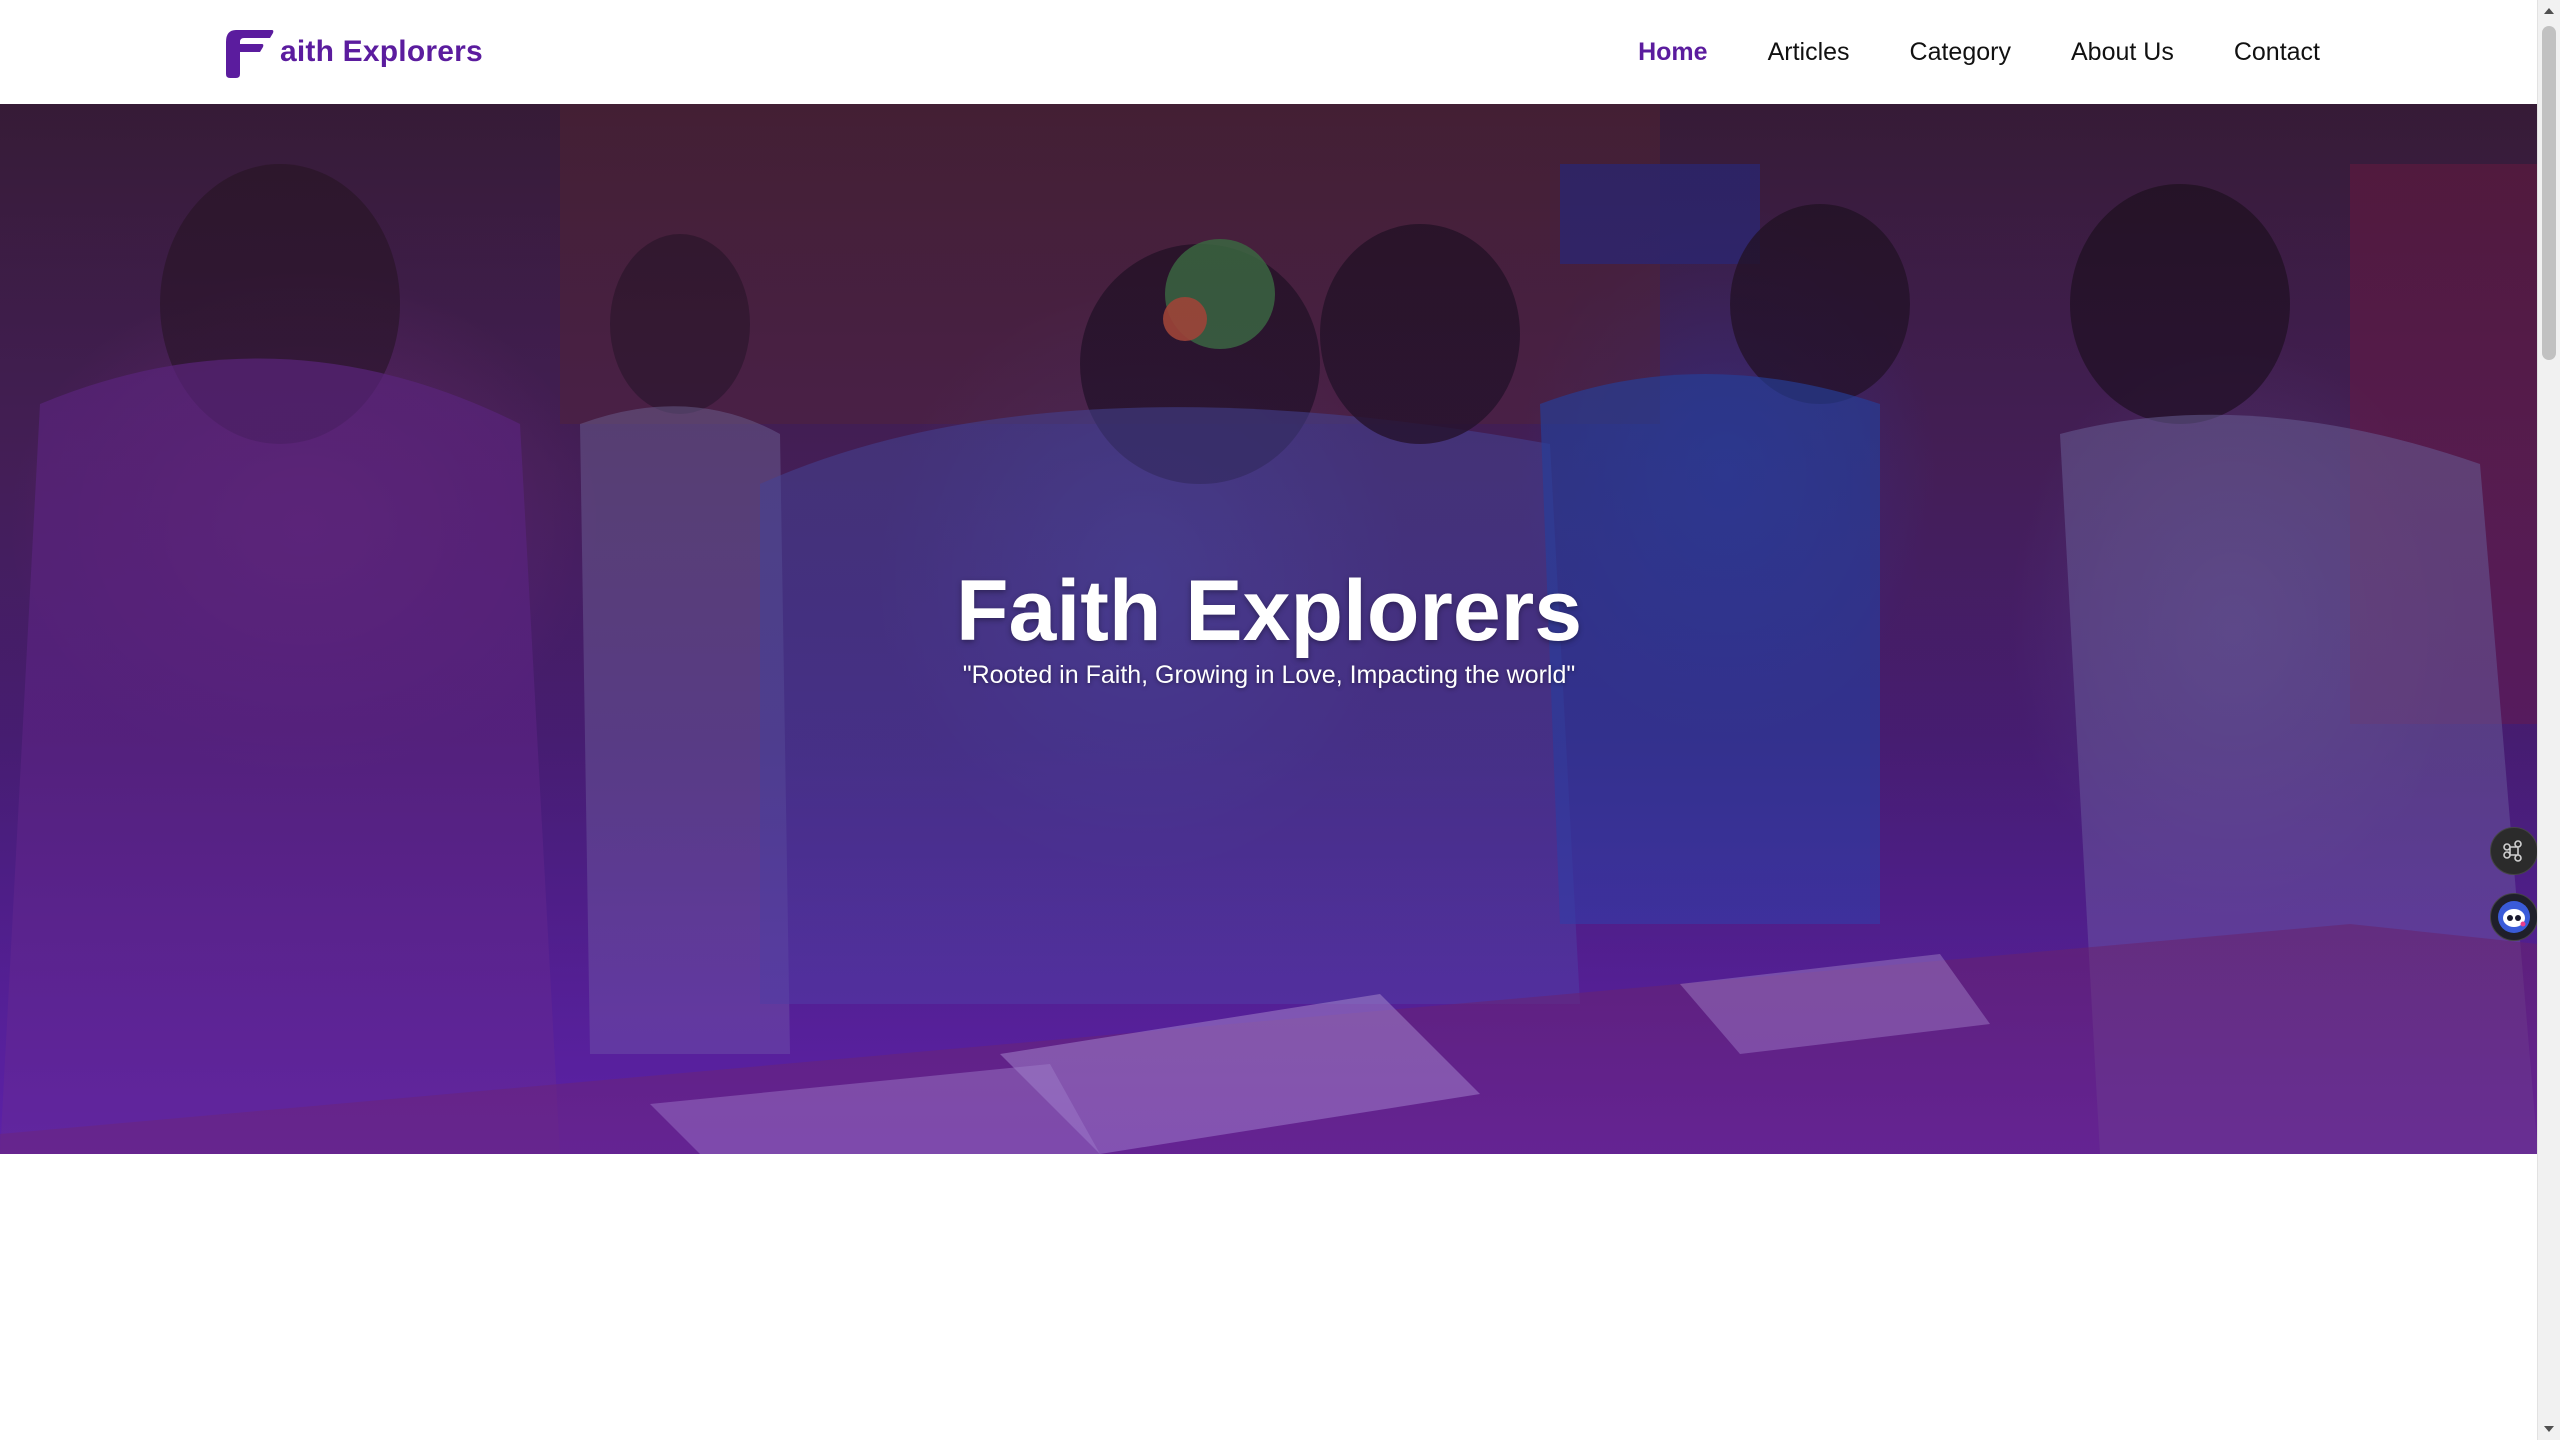 This screenshot has width=2560, height=1440. I want to click on command-icon, so click(2512, 851).